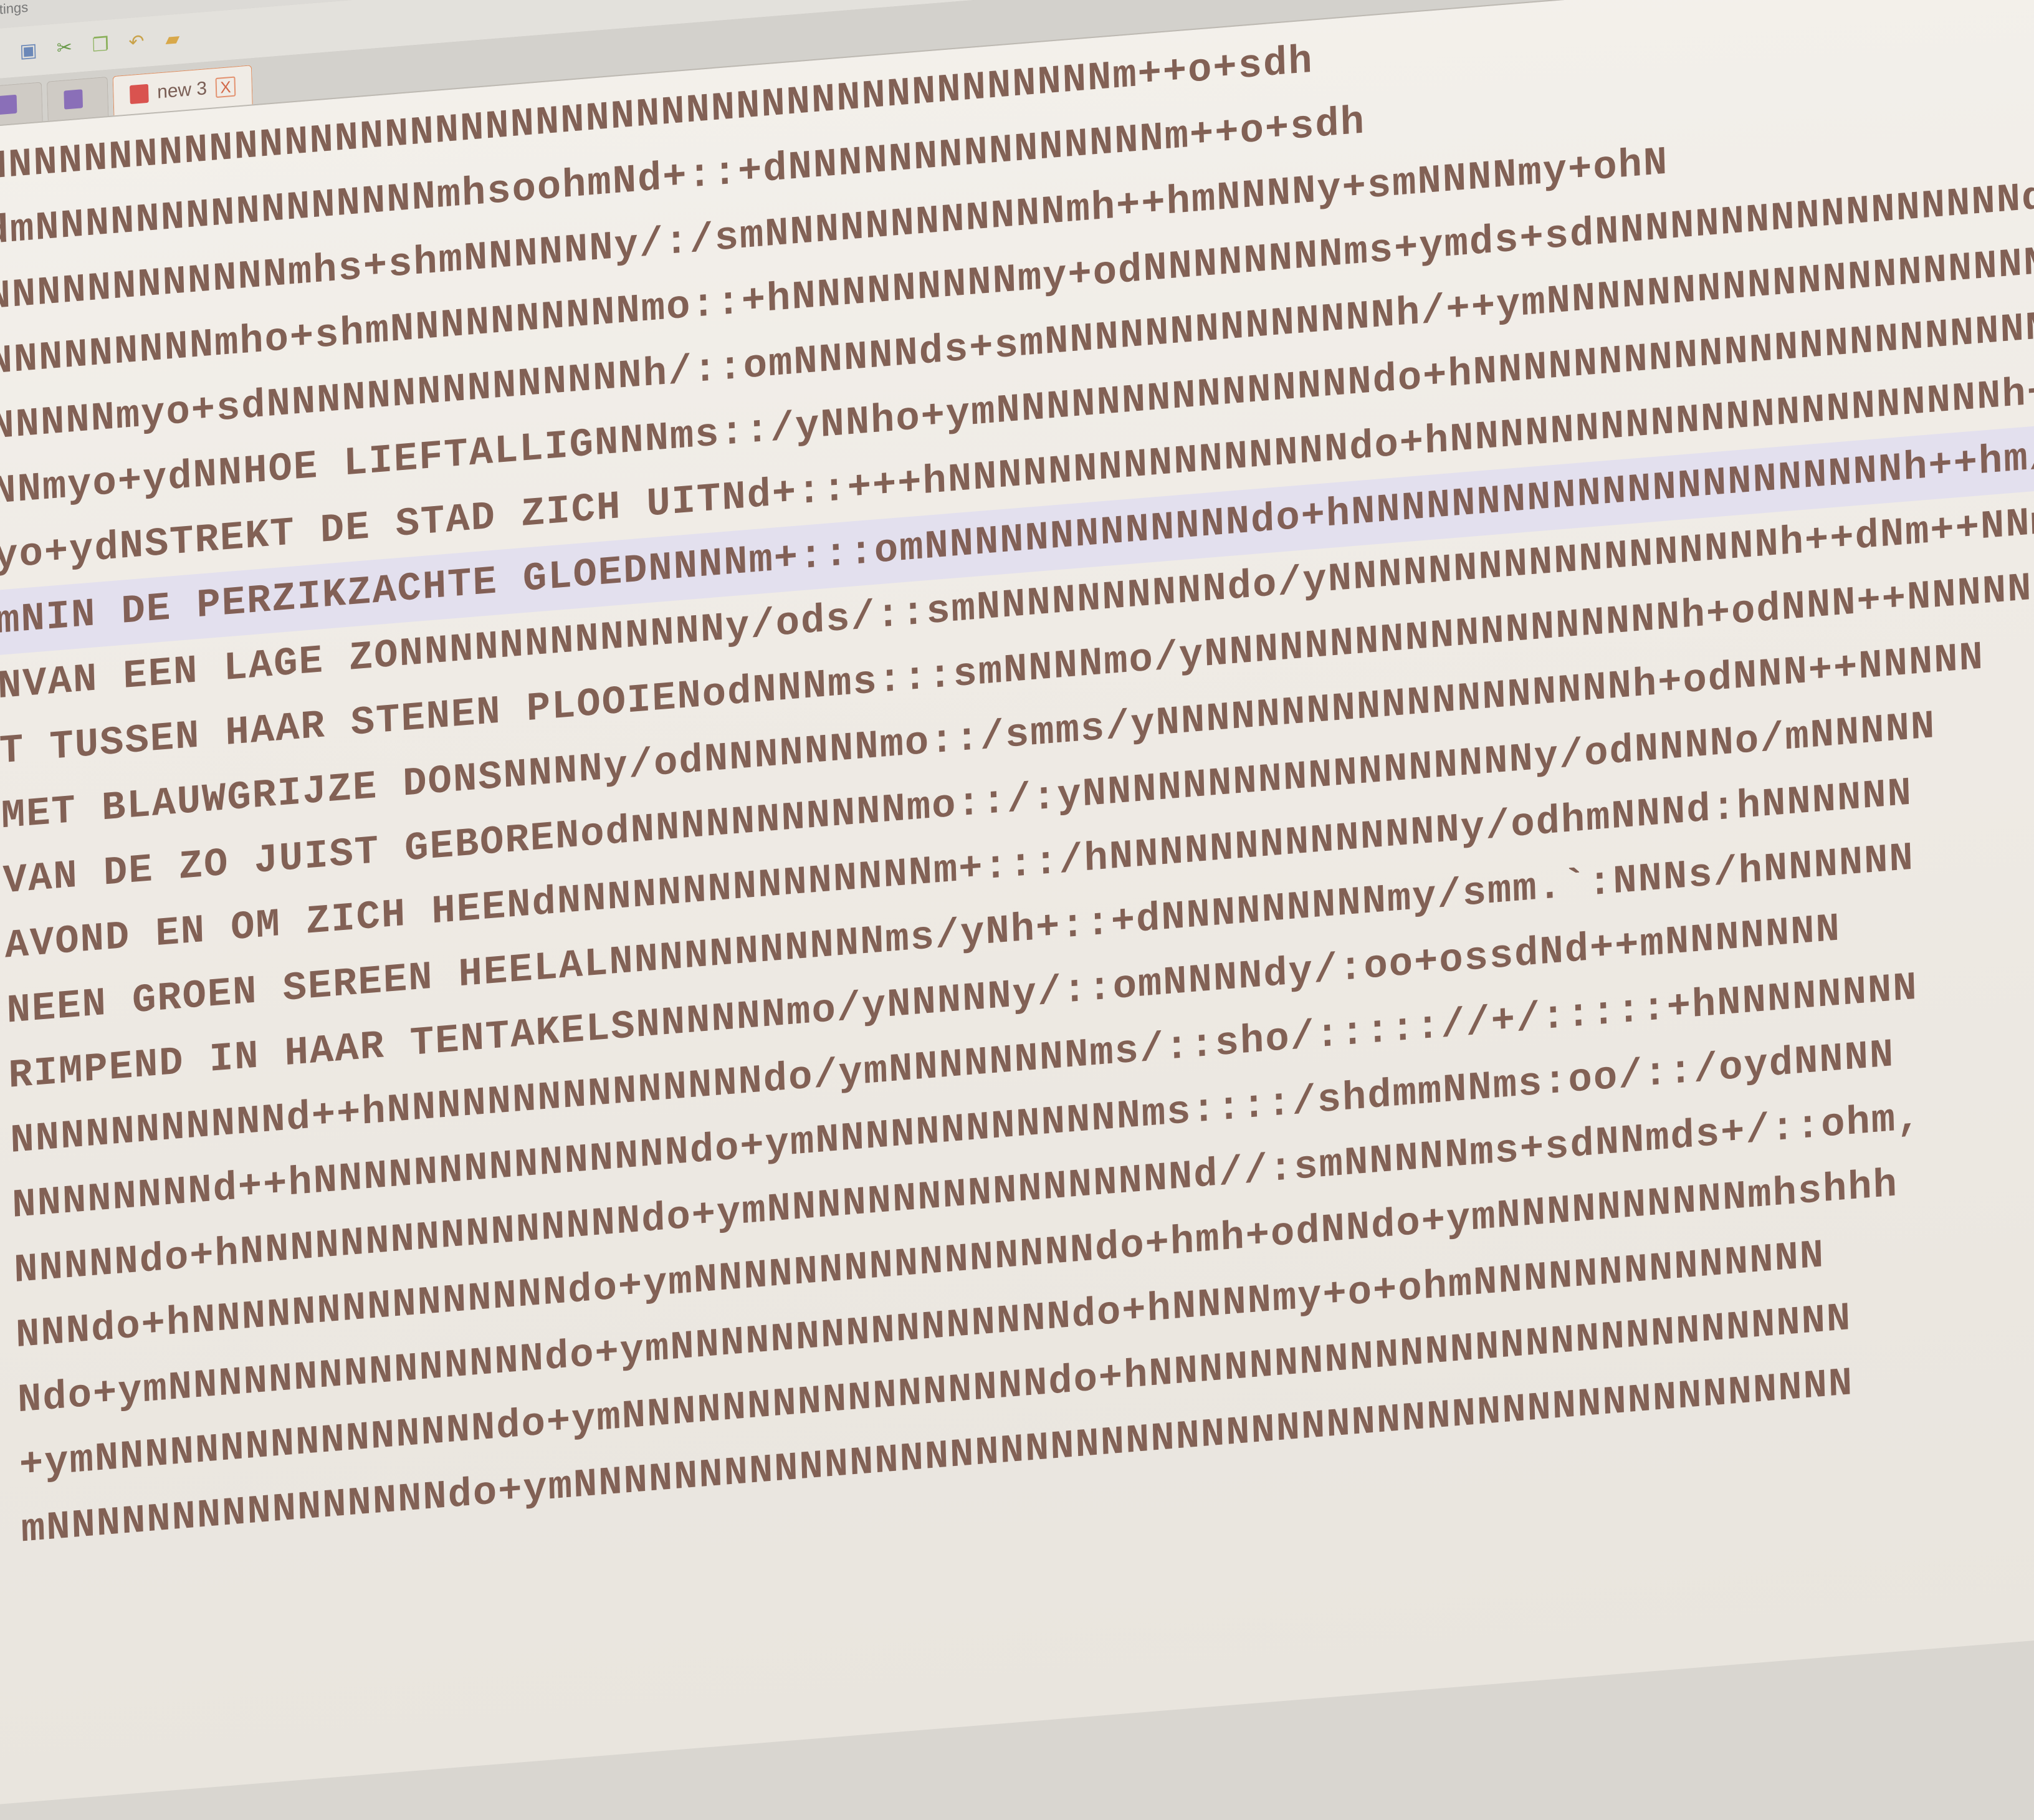 This screenshot has width=2034, height=1820. I want to click on menu-item-settings: Settings, so click(14, 10).